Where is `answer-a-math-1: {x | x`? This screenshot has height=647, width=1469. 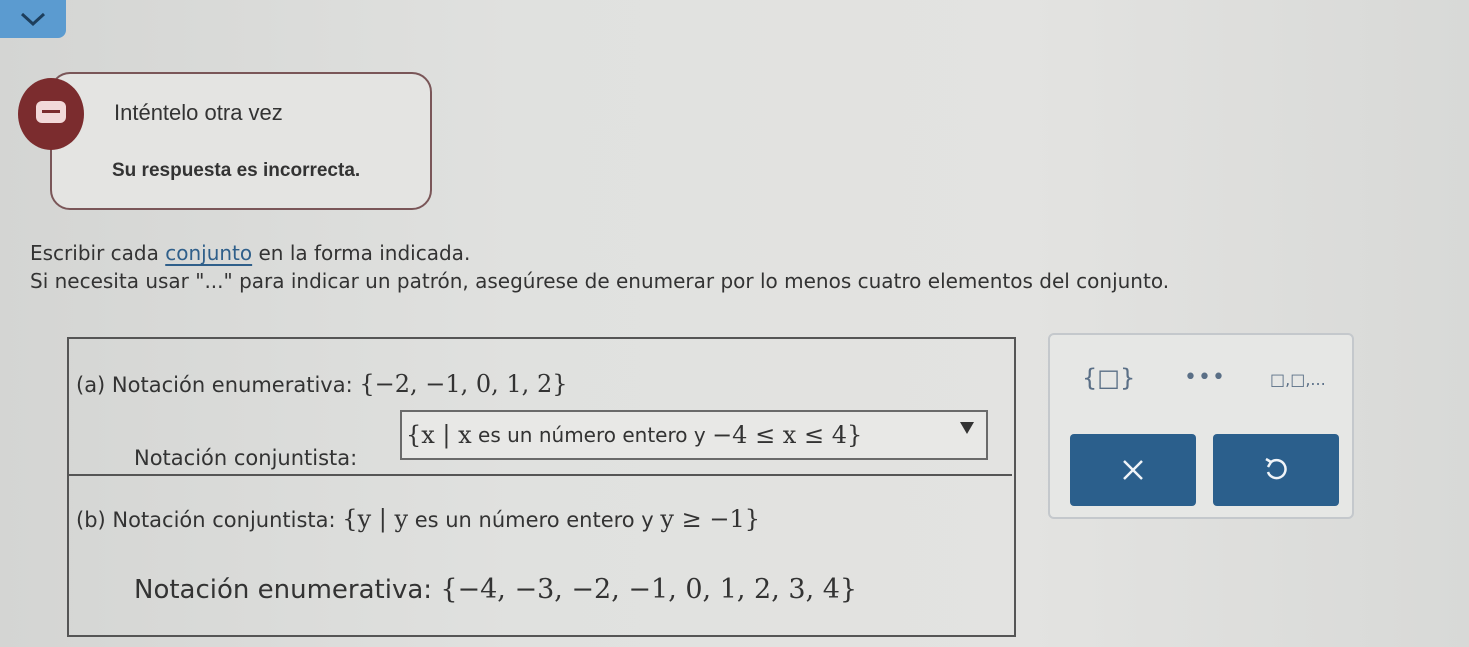 answer-a-math-1: {x | x is located at coordinates (439, 435).